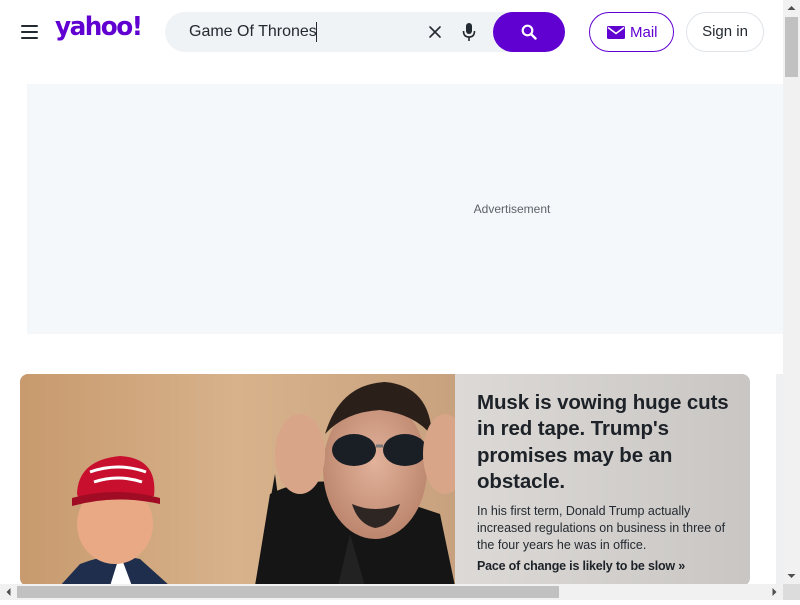 The height and width of the screenshot is (605, 800). I want to click on mail-button: Mail, so click(631, 32).